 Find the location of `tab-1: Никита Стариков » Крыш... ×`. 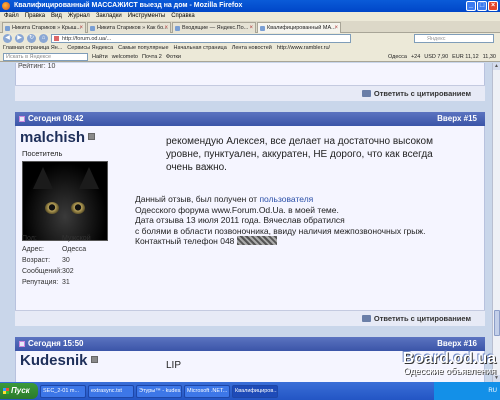

tab-1: Никита Стариков » Крыш... × is located at coordinates (44, 27).